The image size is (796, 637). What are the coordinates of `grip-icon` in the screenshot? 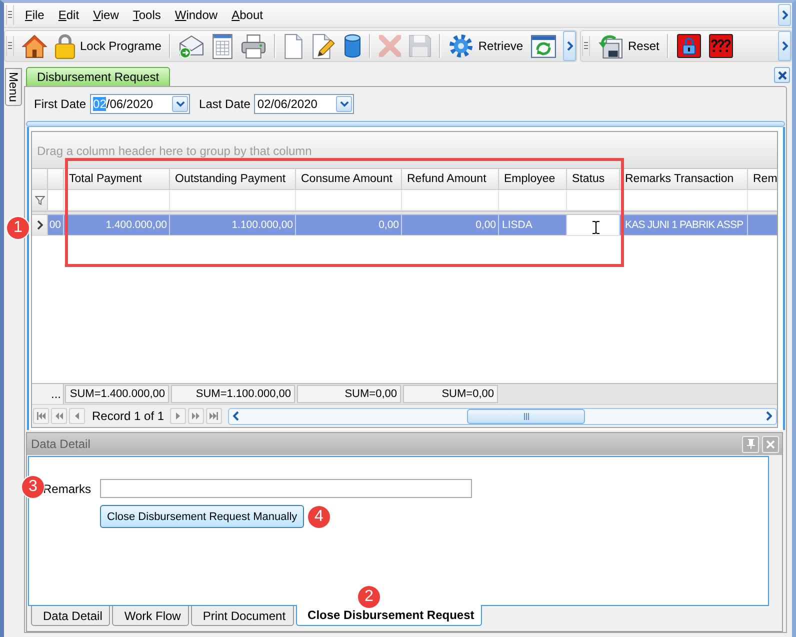 It's located at (10, 15).